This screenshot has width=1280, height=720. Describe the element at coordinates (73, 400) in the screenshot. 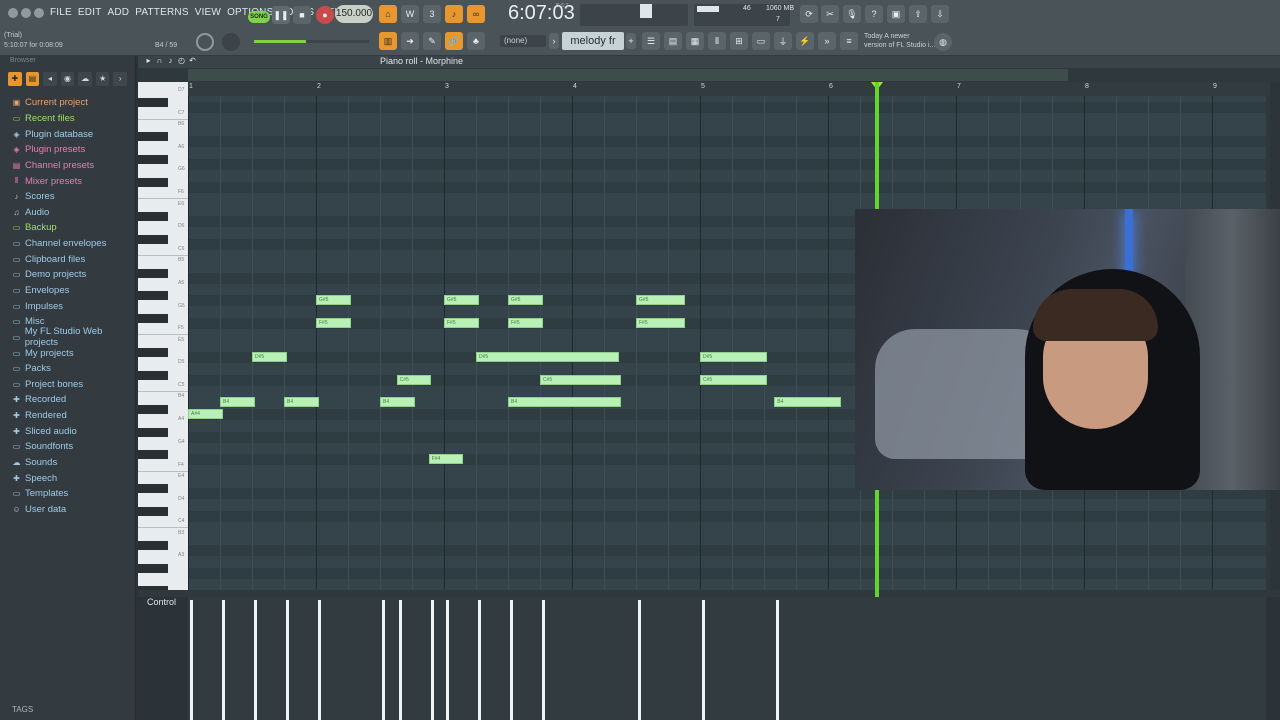

I see `browser-item: ✚ Recorded` at that location.